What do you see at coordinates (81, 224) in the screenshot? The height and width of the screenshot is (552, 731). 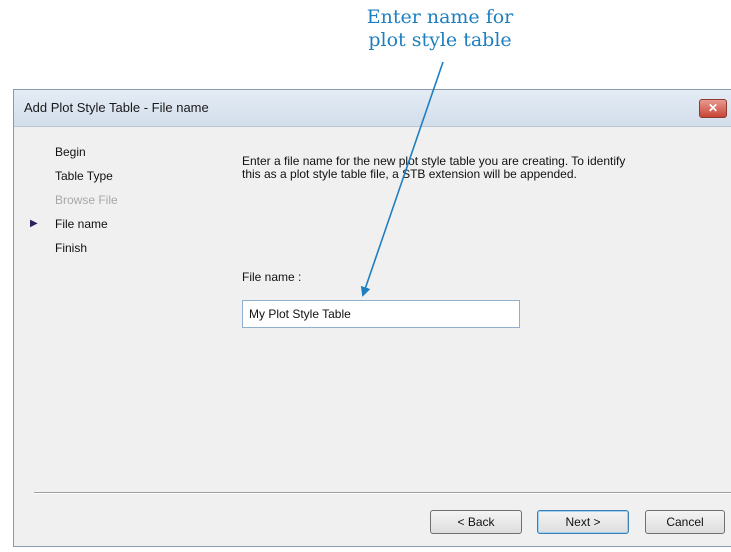 I see `step-label: File name` at bounding box center [81, 224].